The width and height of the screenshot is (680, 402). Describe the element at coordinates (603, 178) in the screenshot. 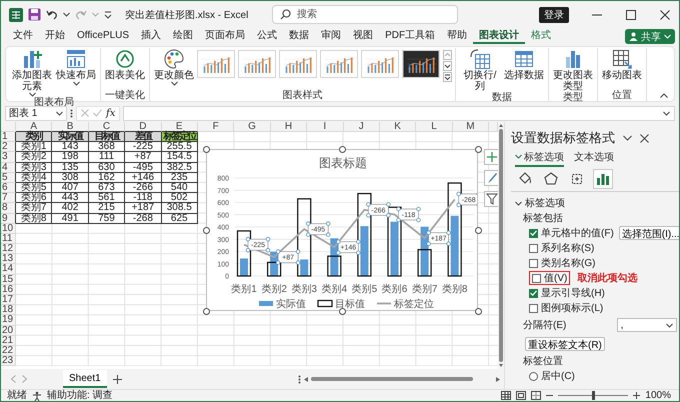

I see `icon-tab` at that location.